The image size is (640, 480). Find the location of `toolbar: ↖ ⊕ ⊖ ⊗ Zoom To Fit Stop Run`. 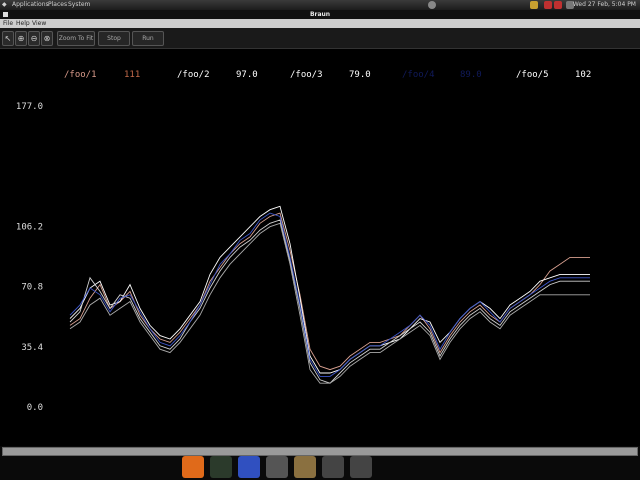

toolbar: ↖ ⊕ ⊖ ⊗ Zoom To Fit Stop Run is located at coordinates (320, 38).